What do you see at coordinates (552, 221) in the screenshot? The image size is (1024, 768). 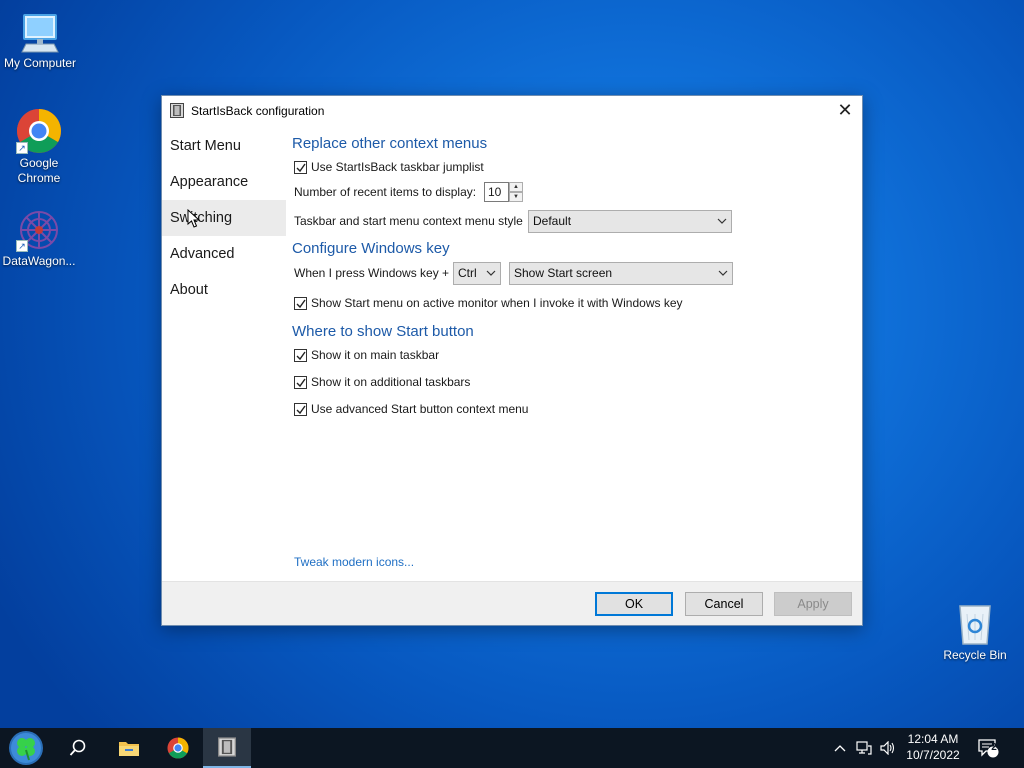 I see `menu-style-value: Default` at bounding box center [552, 221].